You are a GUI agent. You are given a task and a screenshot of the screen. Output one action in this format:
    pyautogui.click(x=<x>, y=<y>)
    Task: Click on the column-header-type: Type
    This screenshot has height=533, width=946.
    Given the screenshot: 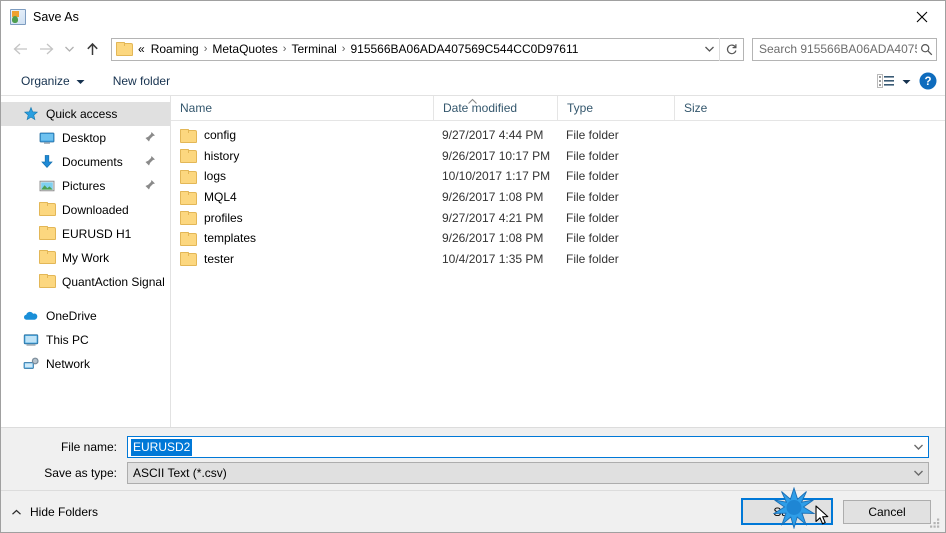 What is the action you would take?
    pyautogui.click(x=615, y=108)
    